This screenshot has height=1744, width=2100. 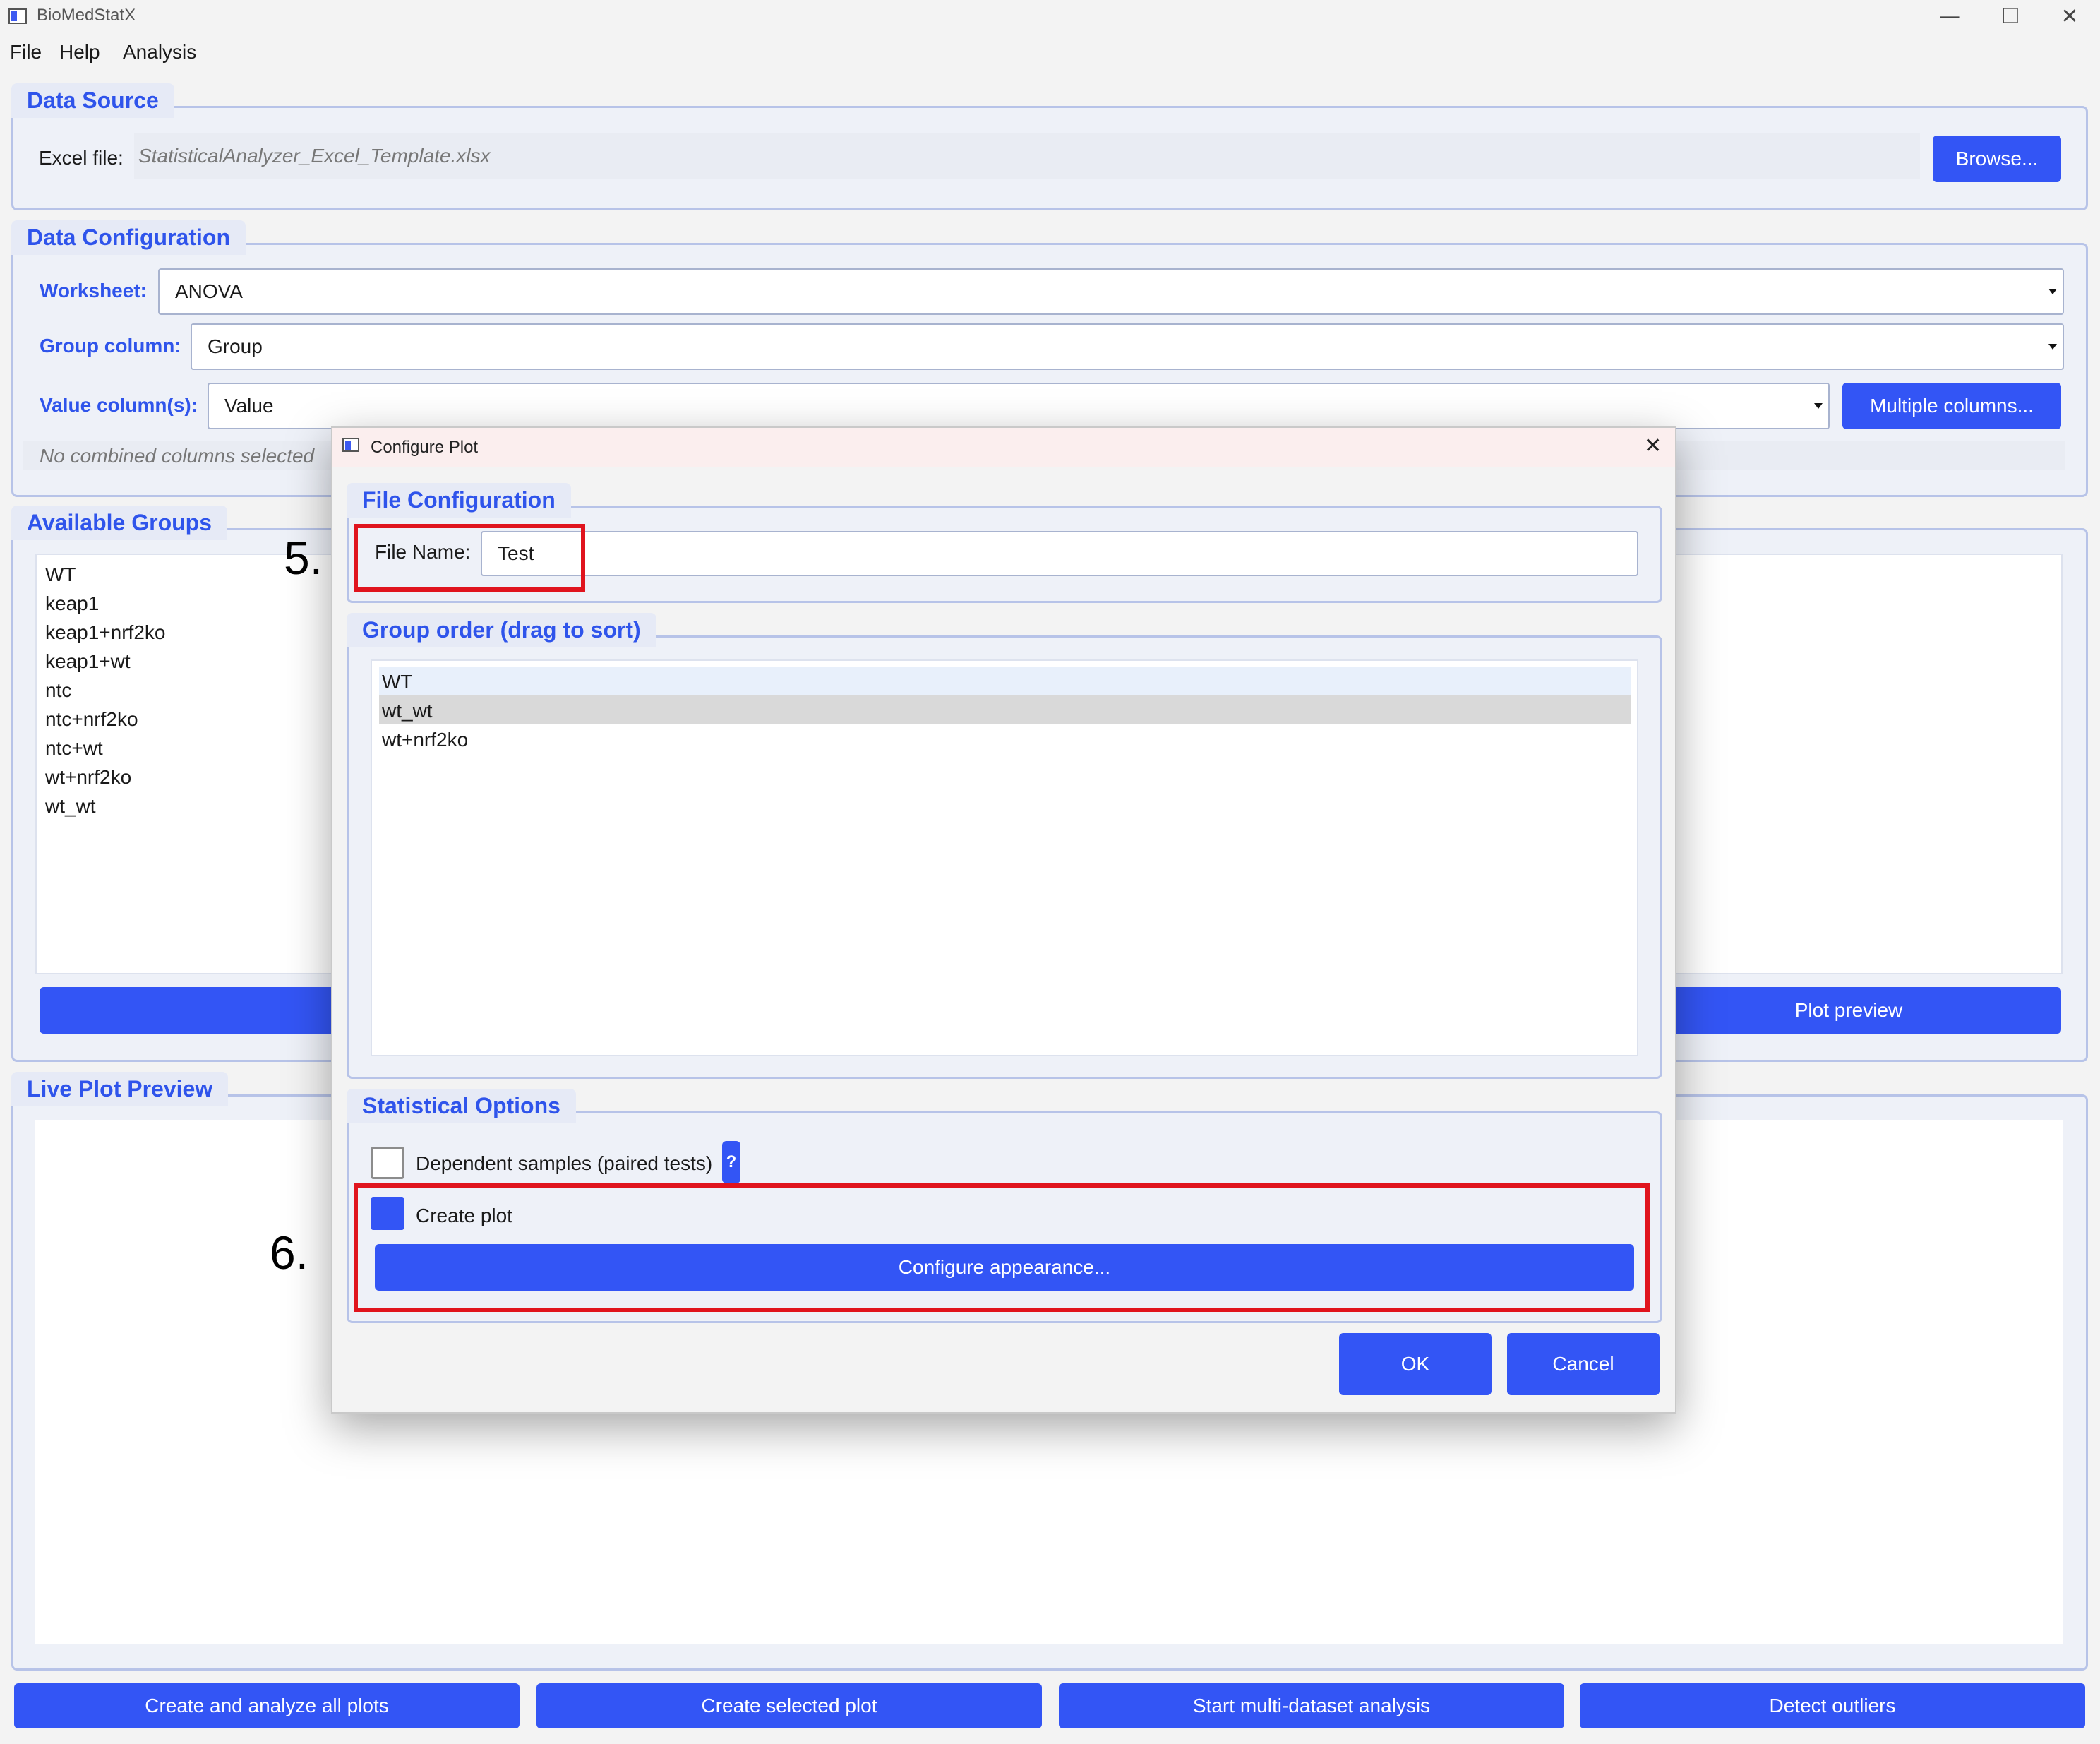 What do you see at coordinates (397, 682) in the screenshot?
I see `list-item-label: WT` at bounding box center [397, 682].